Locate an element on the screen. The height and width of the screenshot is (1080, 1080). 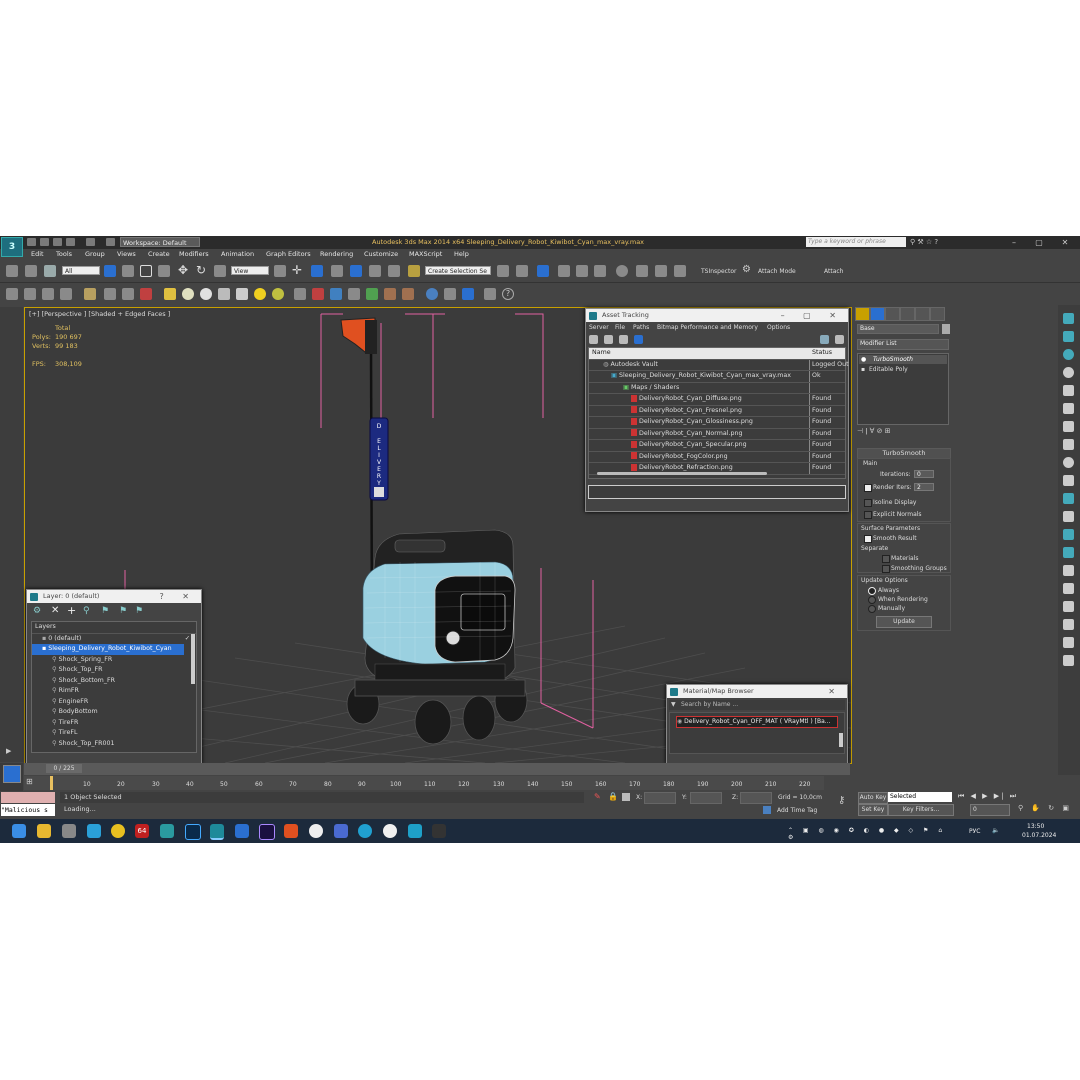
select-in-layer-icon: ⚲ is located at coordinates (86, 611).